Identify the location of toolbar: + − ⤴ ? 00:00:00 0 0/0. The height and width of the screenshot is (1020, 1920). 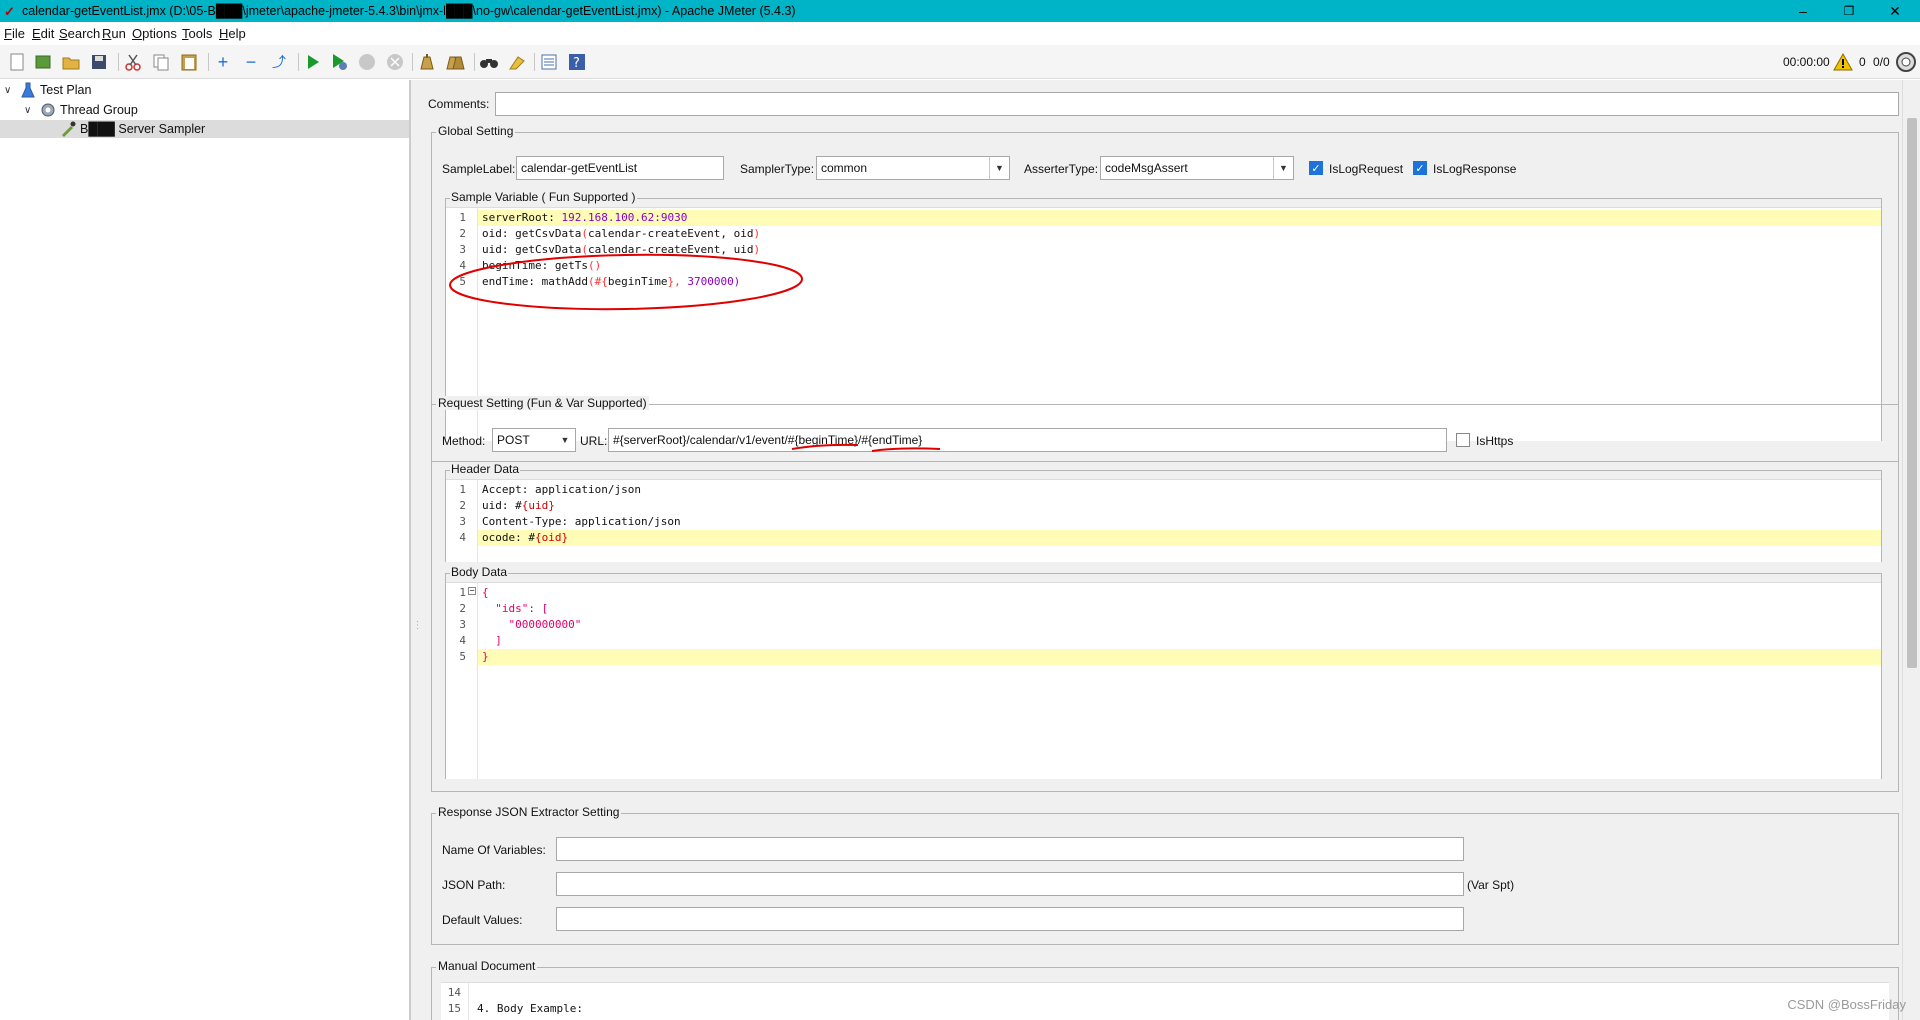
(960, 62).